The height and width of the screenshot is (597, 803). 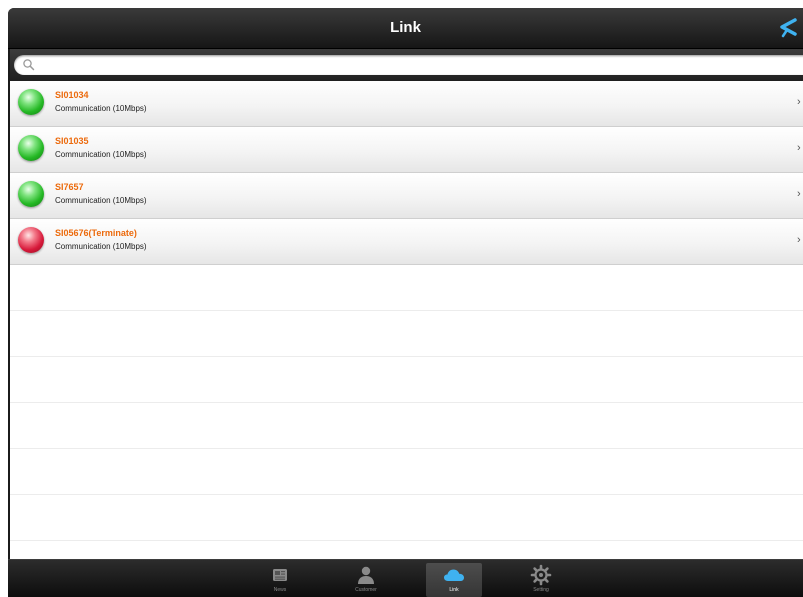 I want to click on navigation-bar: Link, so click(x=405, y=28).